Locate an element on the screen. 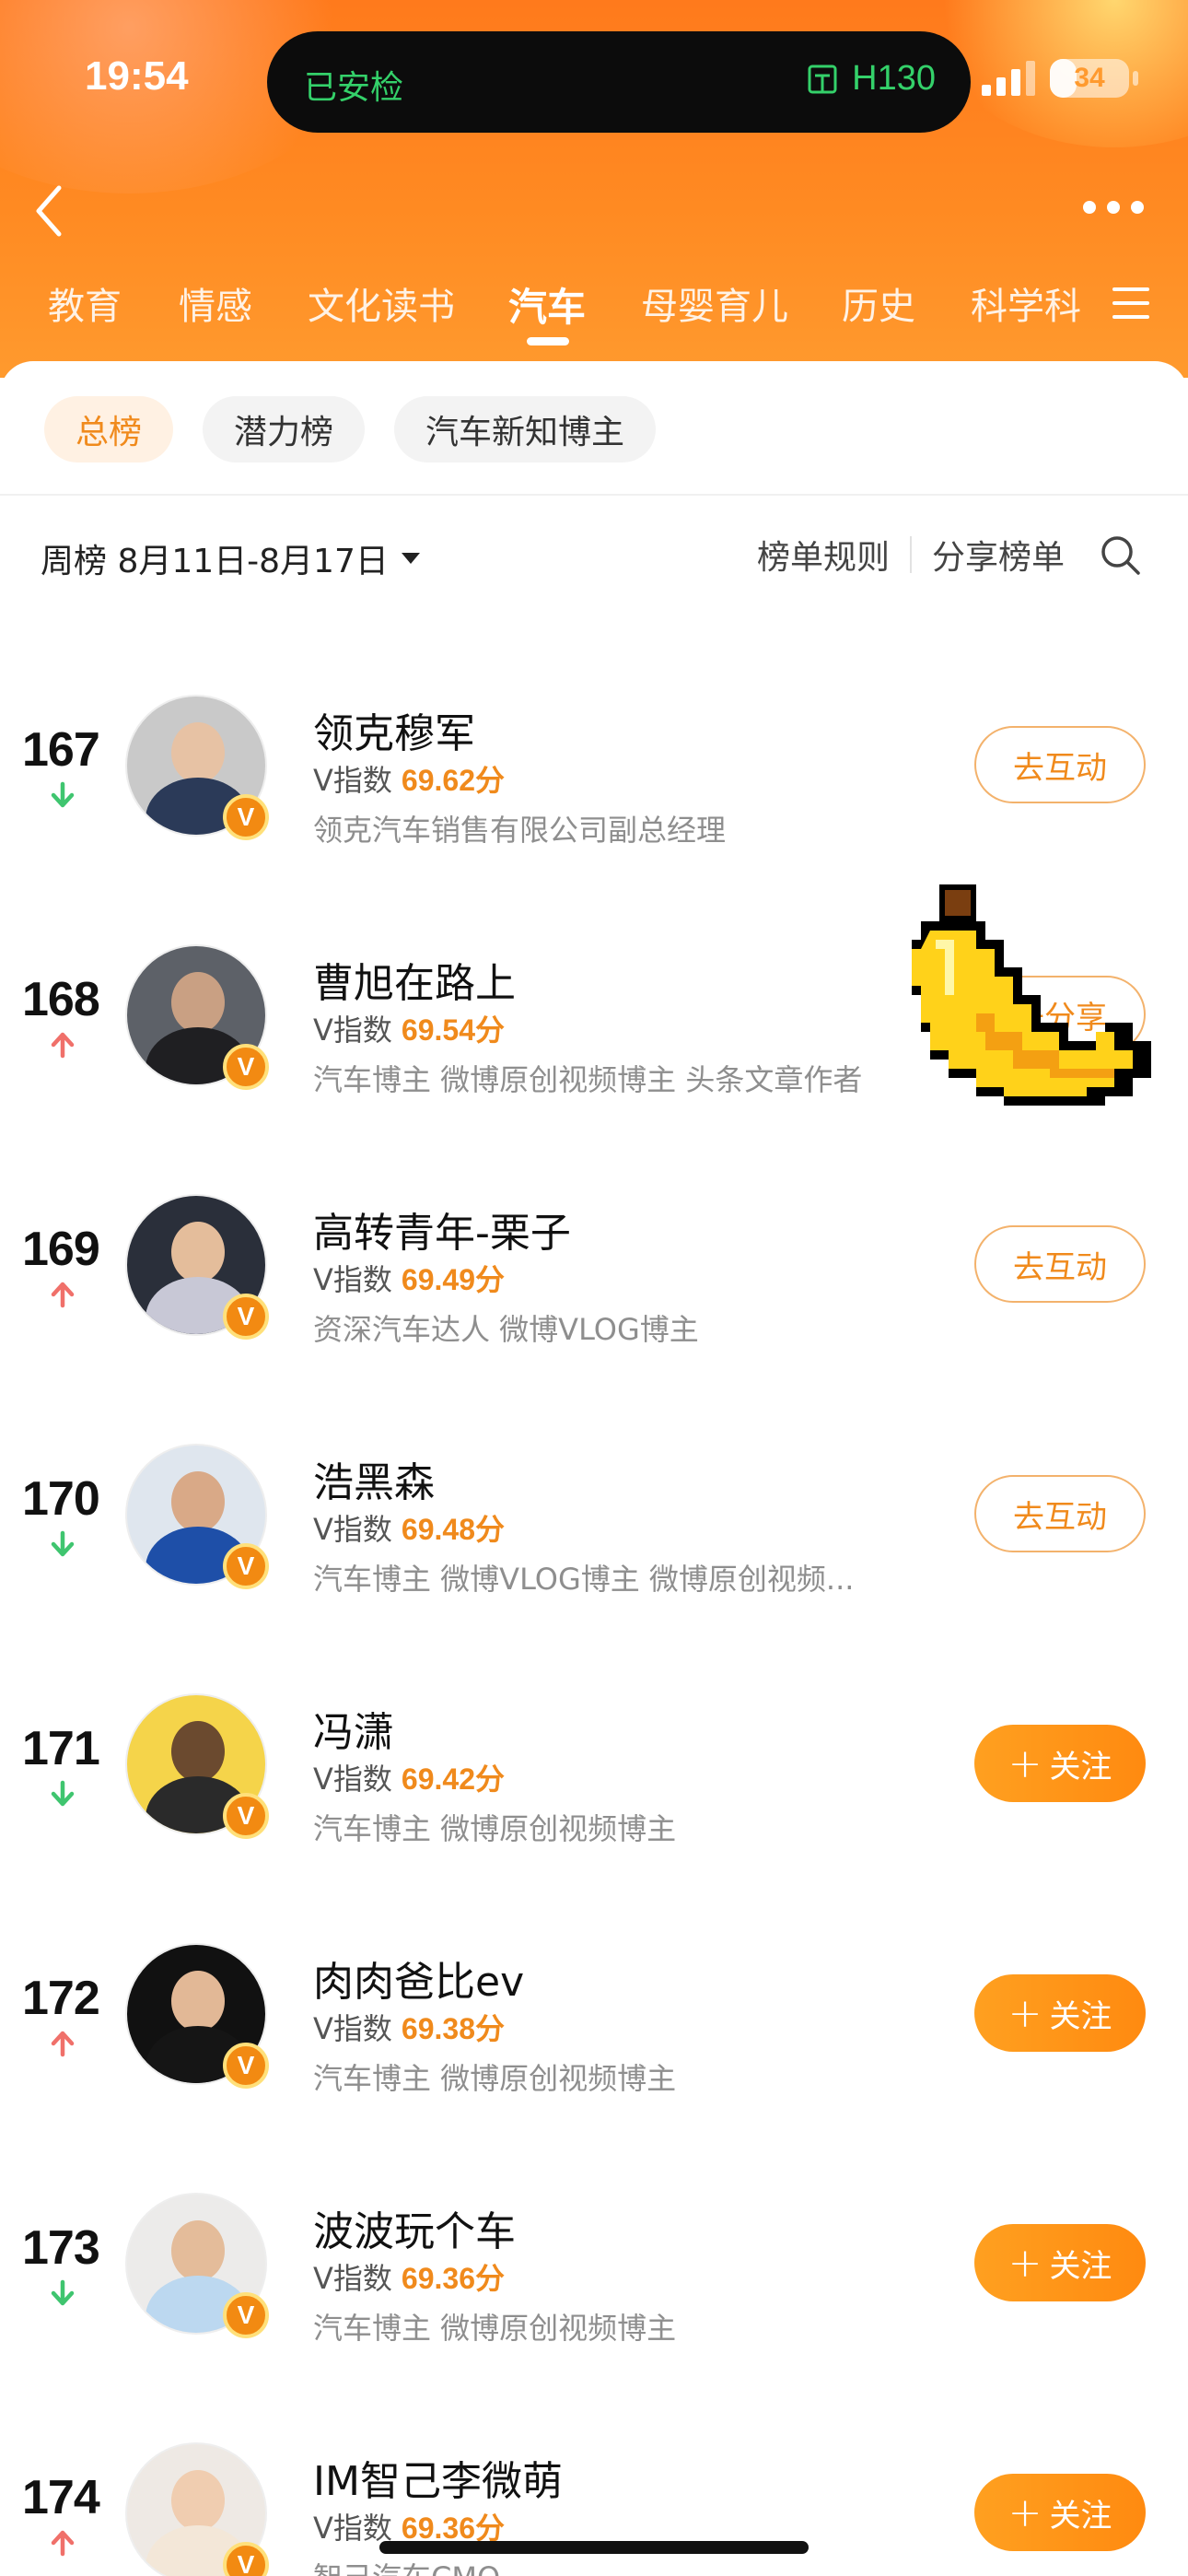  active-tab-indicator is located at coordinates (548, 341).